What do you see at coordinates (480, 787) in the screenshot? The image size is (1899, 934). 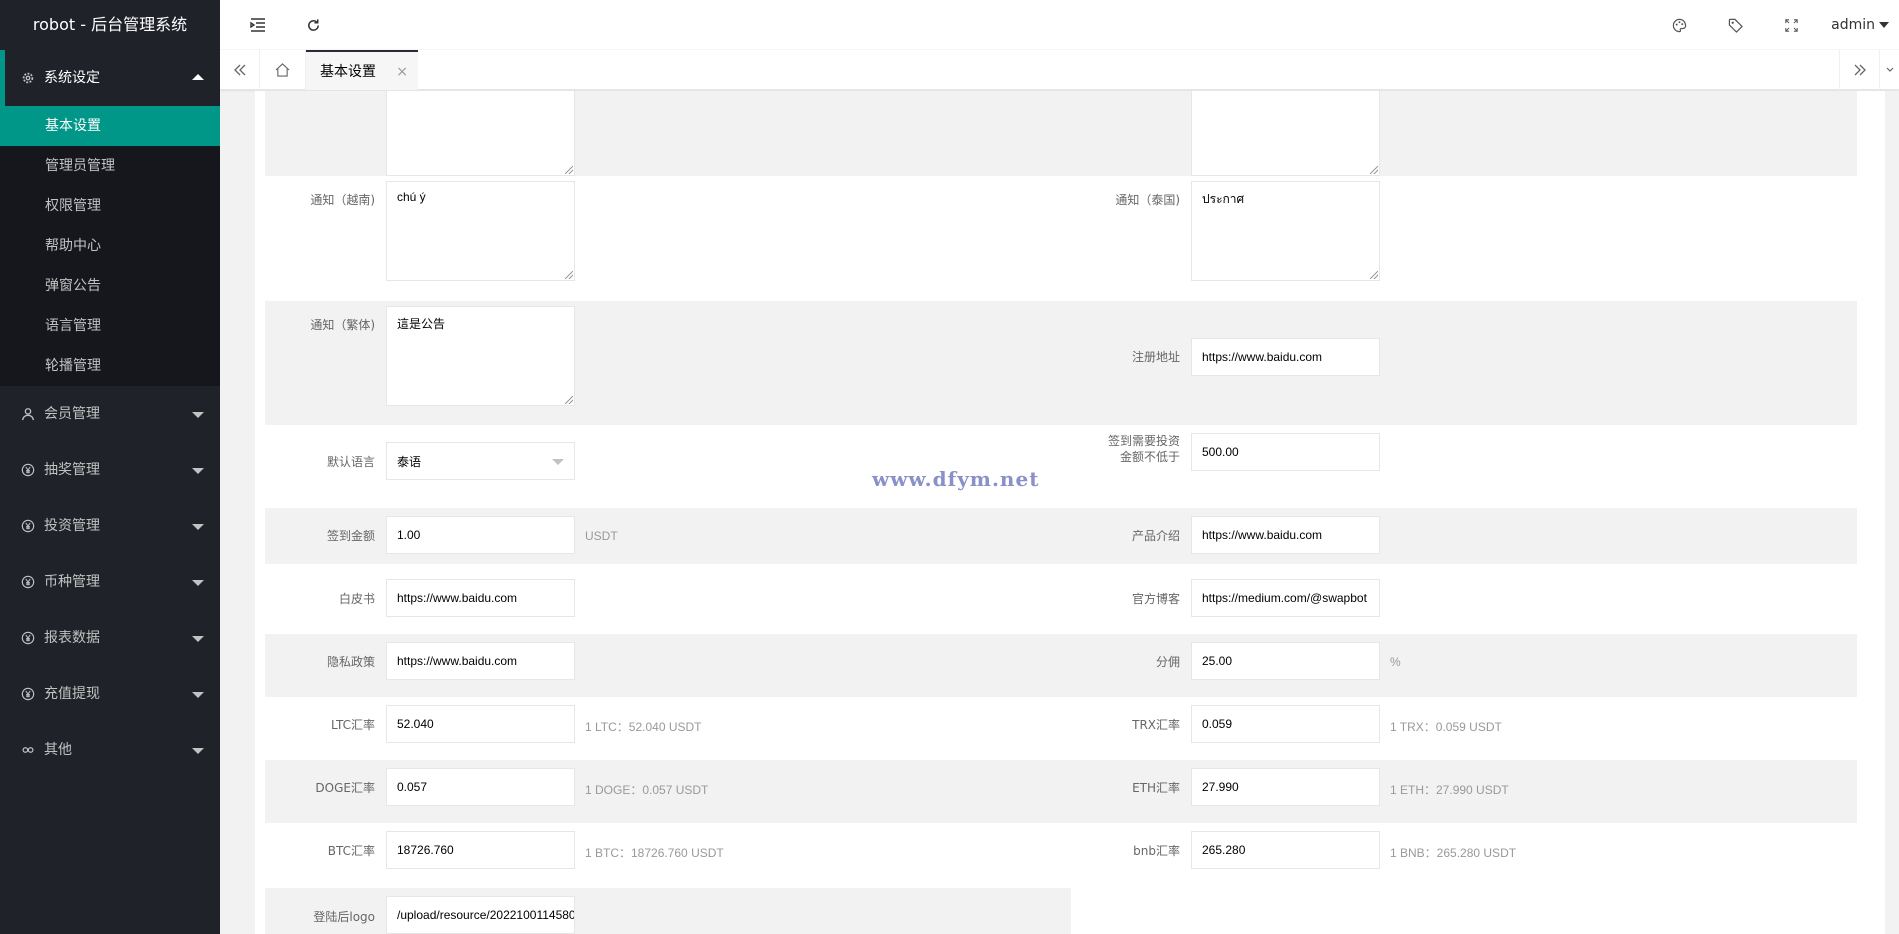 I see `doge-rate-input: 0.057` at bounding box center [480, 787].